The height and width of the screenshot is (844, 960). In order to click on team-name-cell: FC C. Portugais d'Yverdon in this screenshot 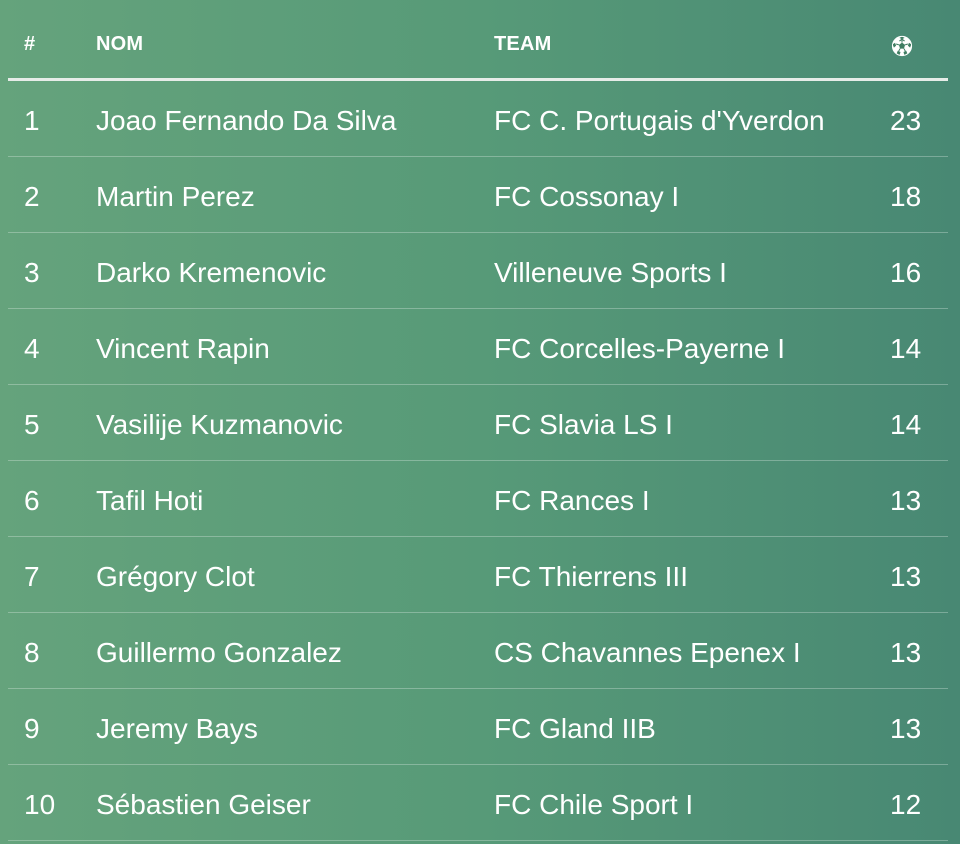, I will do `click(659, 120)`.